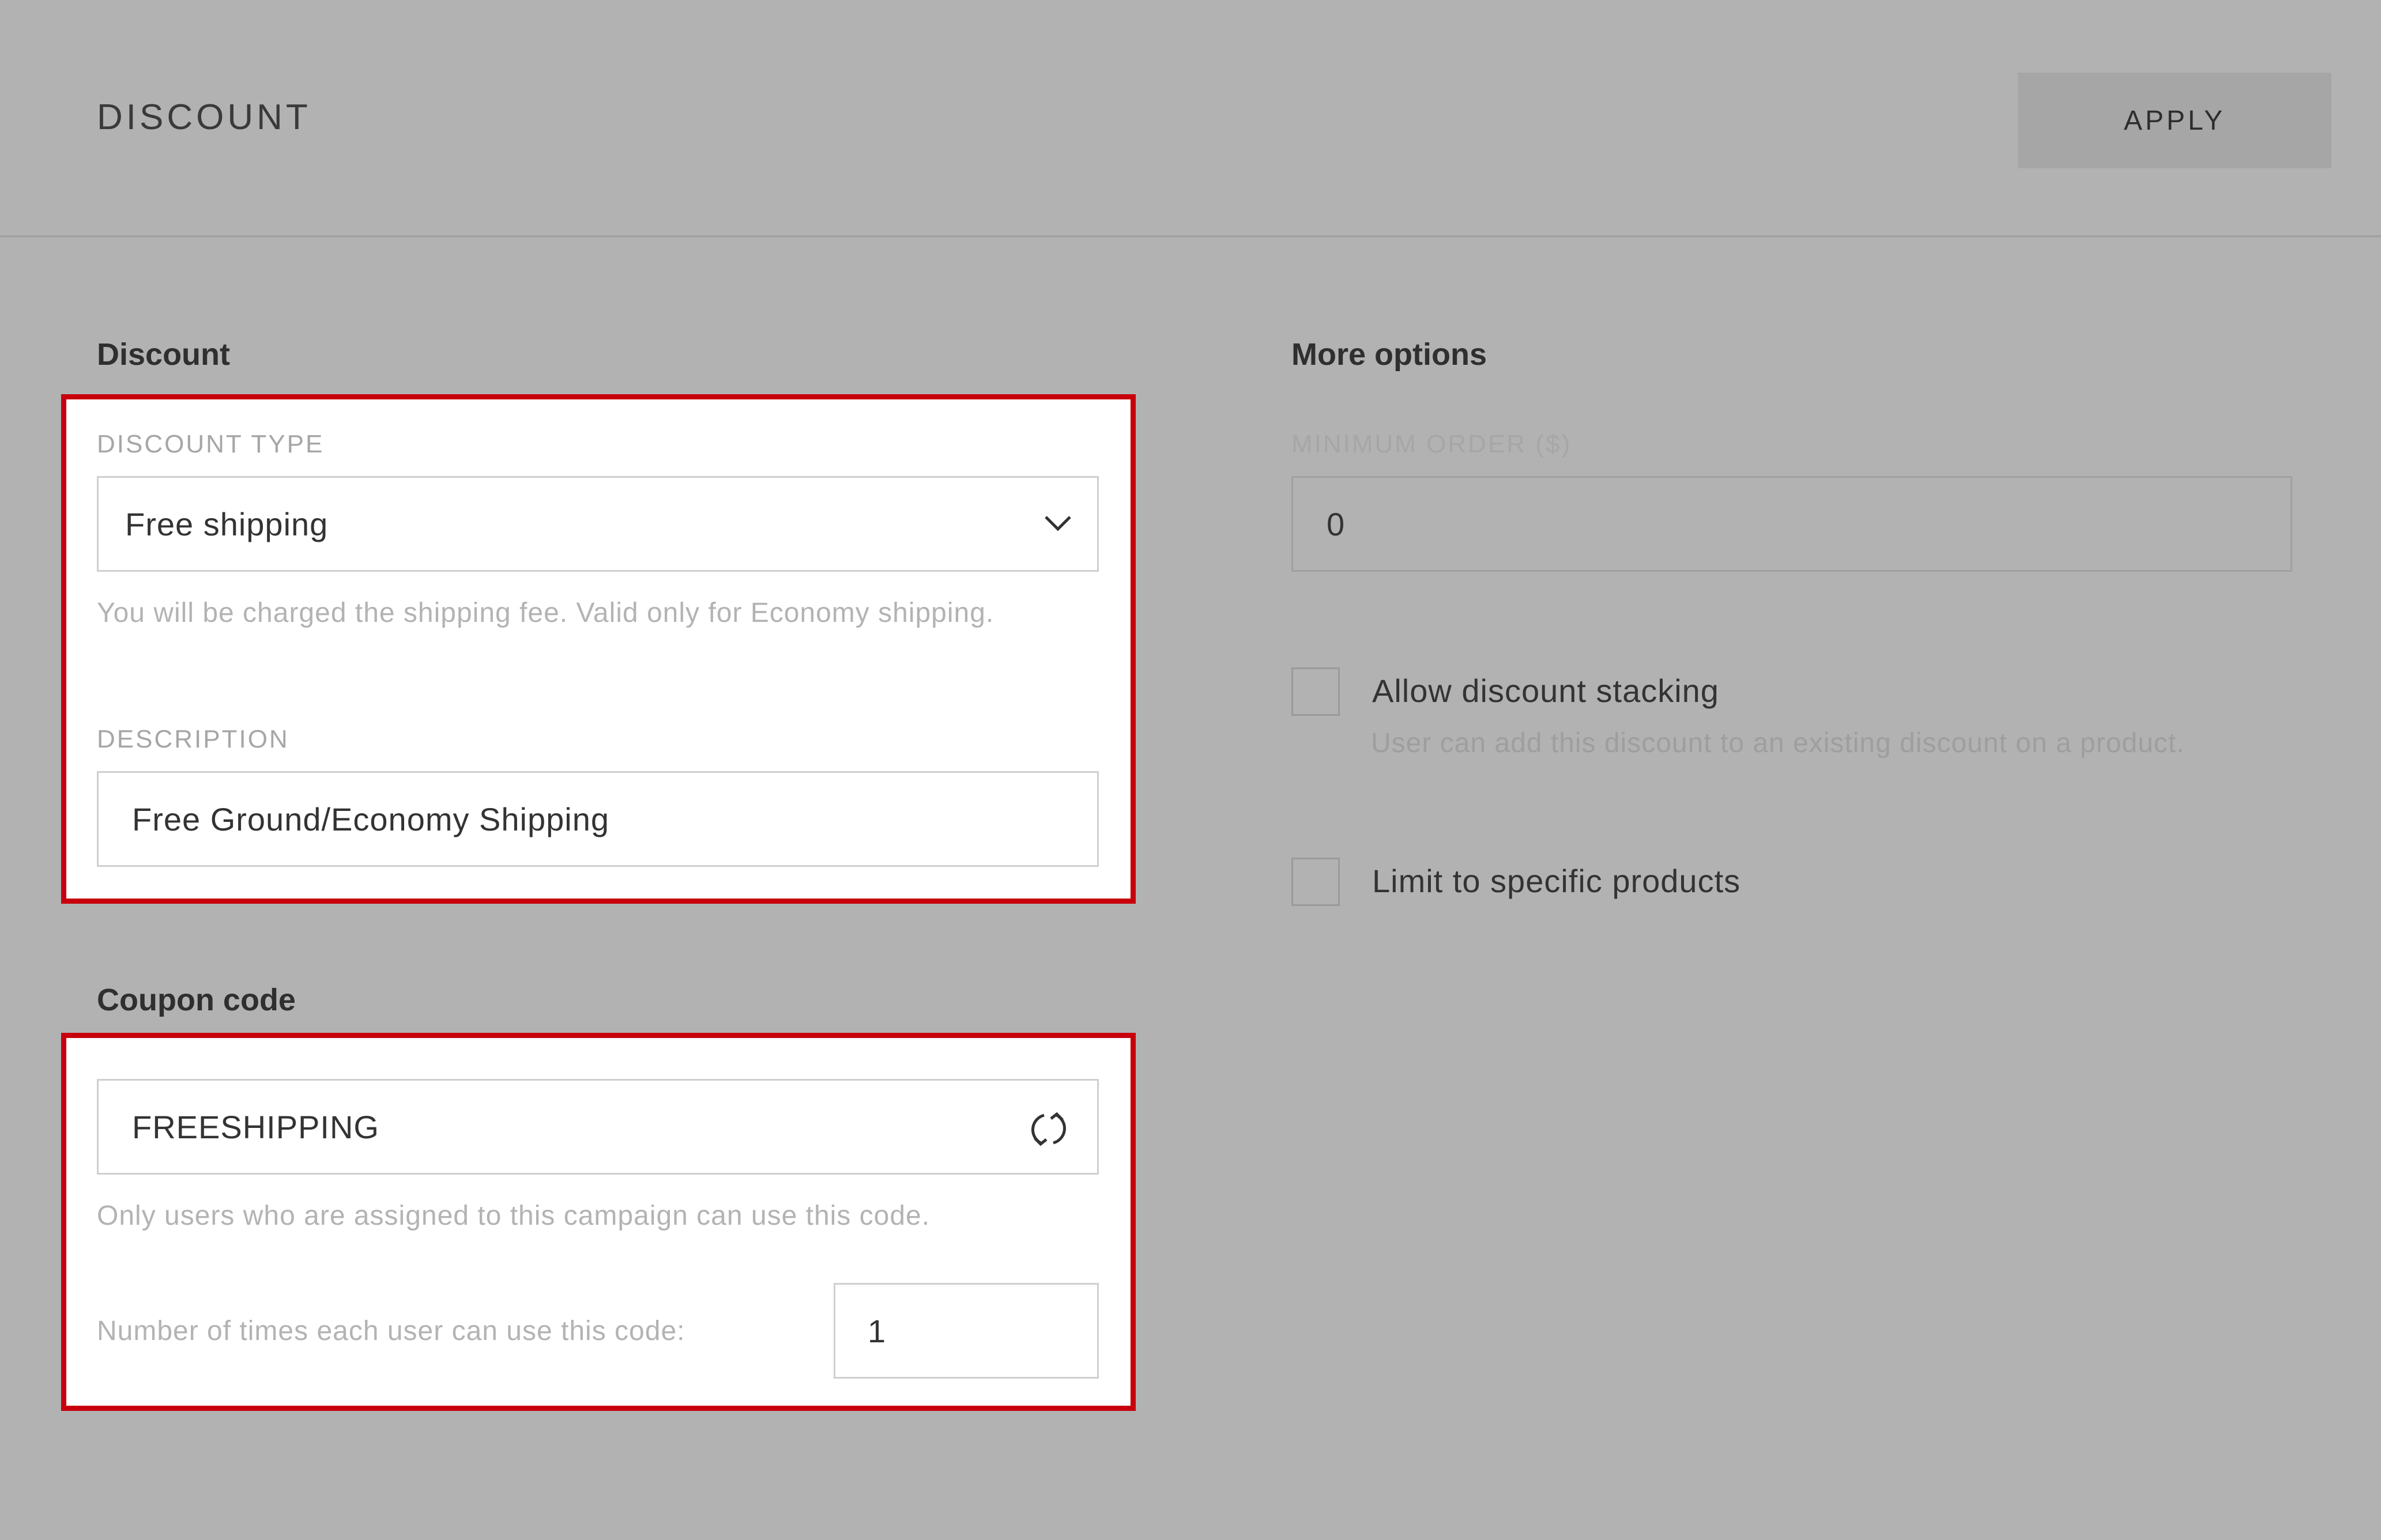 This screenshot has width=2381, height=1540. What do you see at coordinates (164, 354) in the screenshot?
I see `discount-section-heading: Discount` at bounding box center [164, 354].